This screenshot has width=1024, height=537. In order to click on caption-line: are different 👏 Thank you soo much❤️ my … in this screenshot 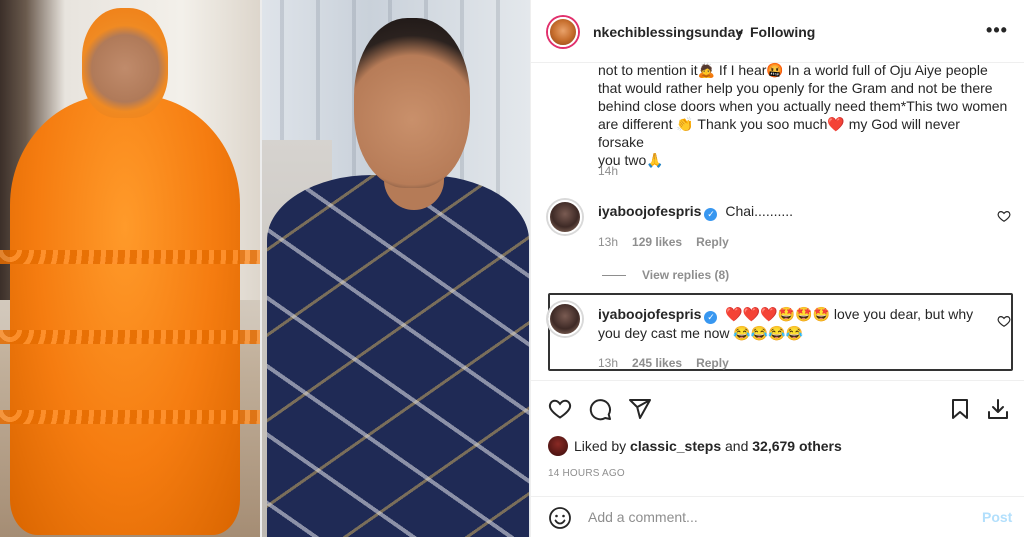, I will do `click(779, 133)`.